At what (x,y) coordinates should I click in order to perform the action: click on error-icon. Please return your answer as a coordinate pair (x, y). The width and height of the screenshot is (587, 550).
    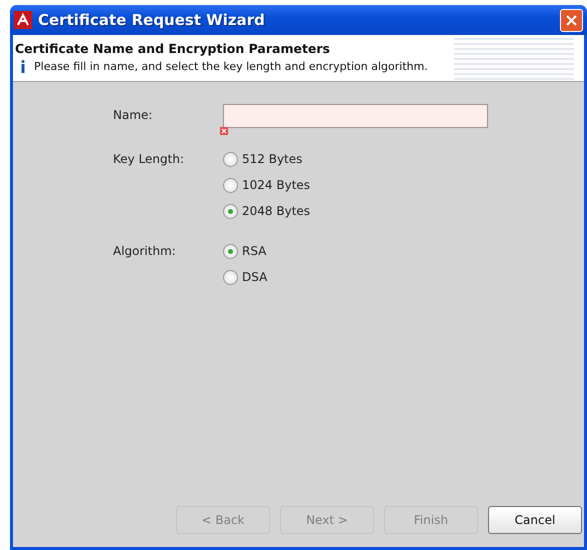
    Looking at the image, I should click on (224, 131).